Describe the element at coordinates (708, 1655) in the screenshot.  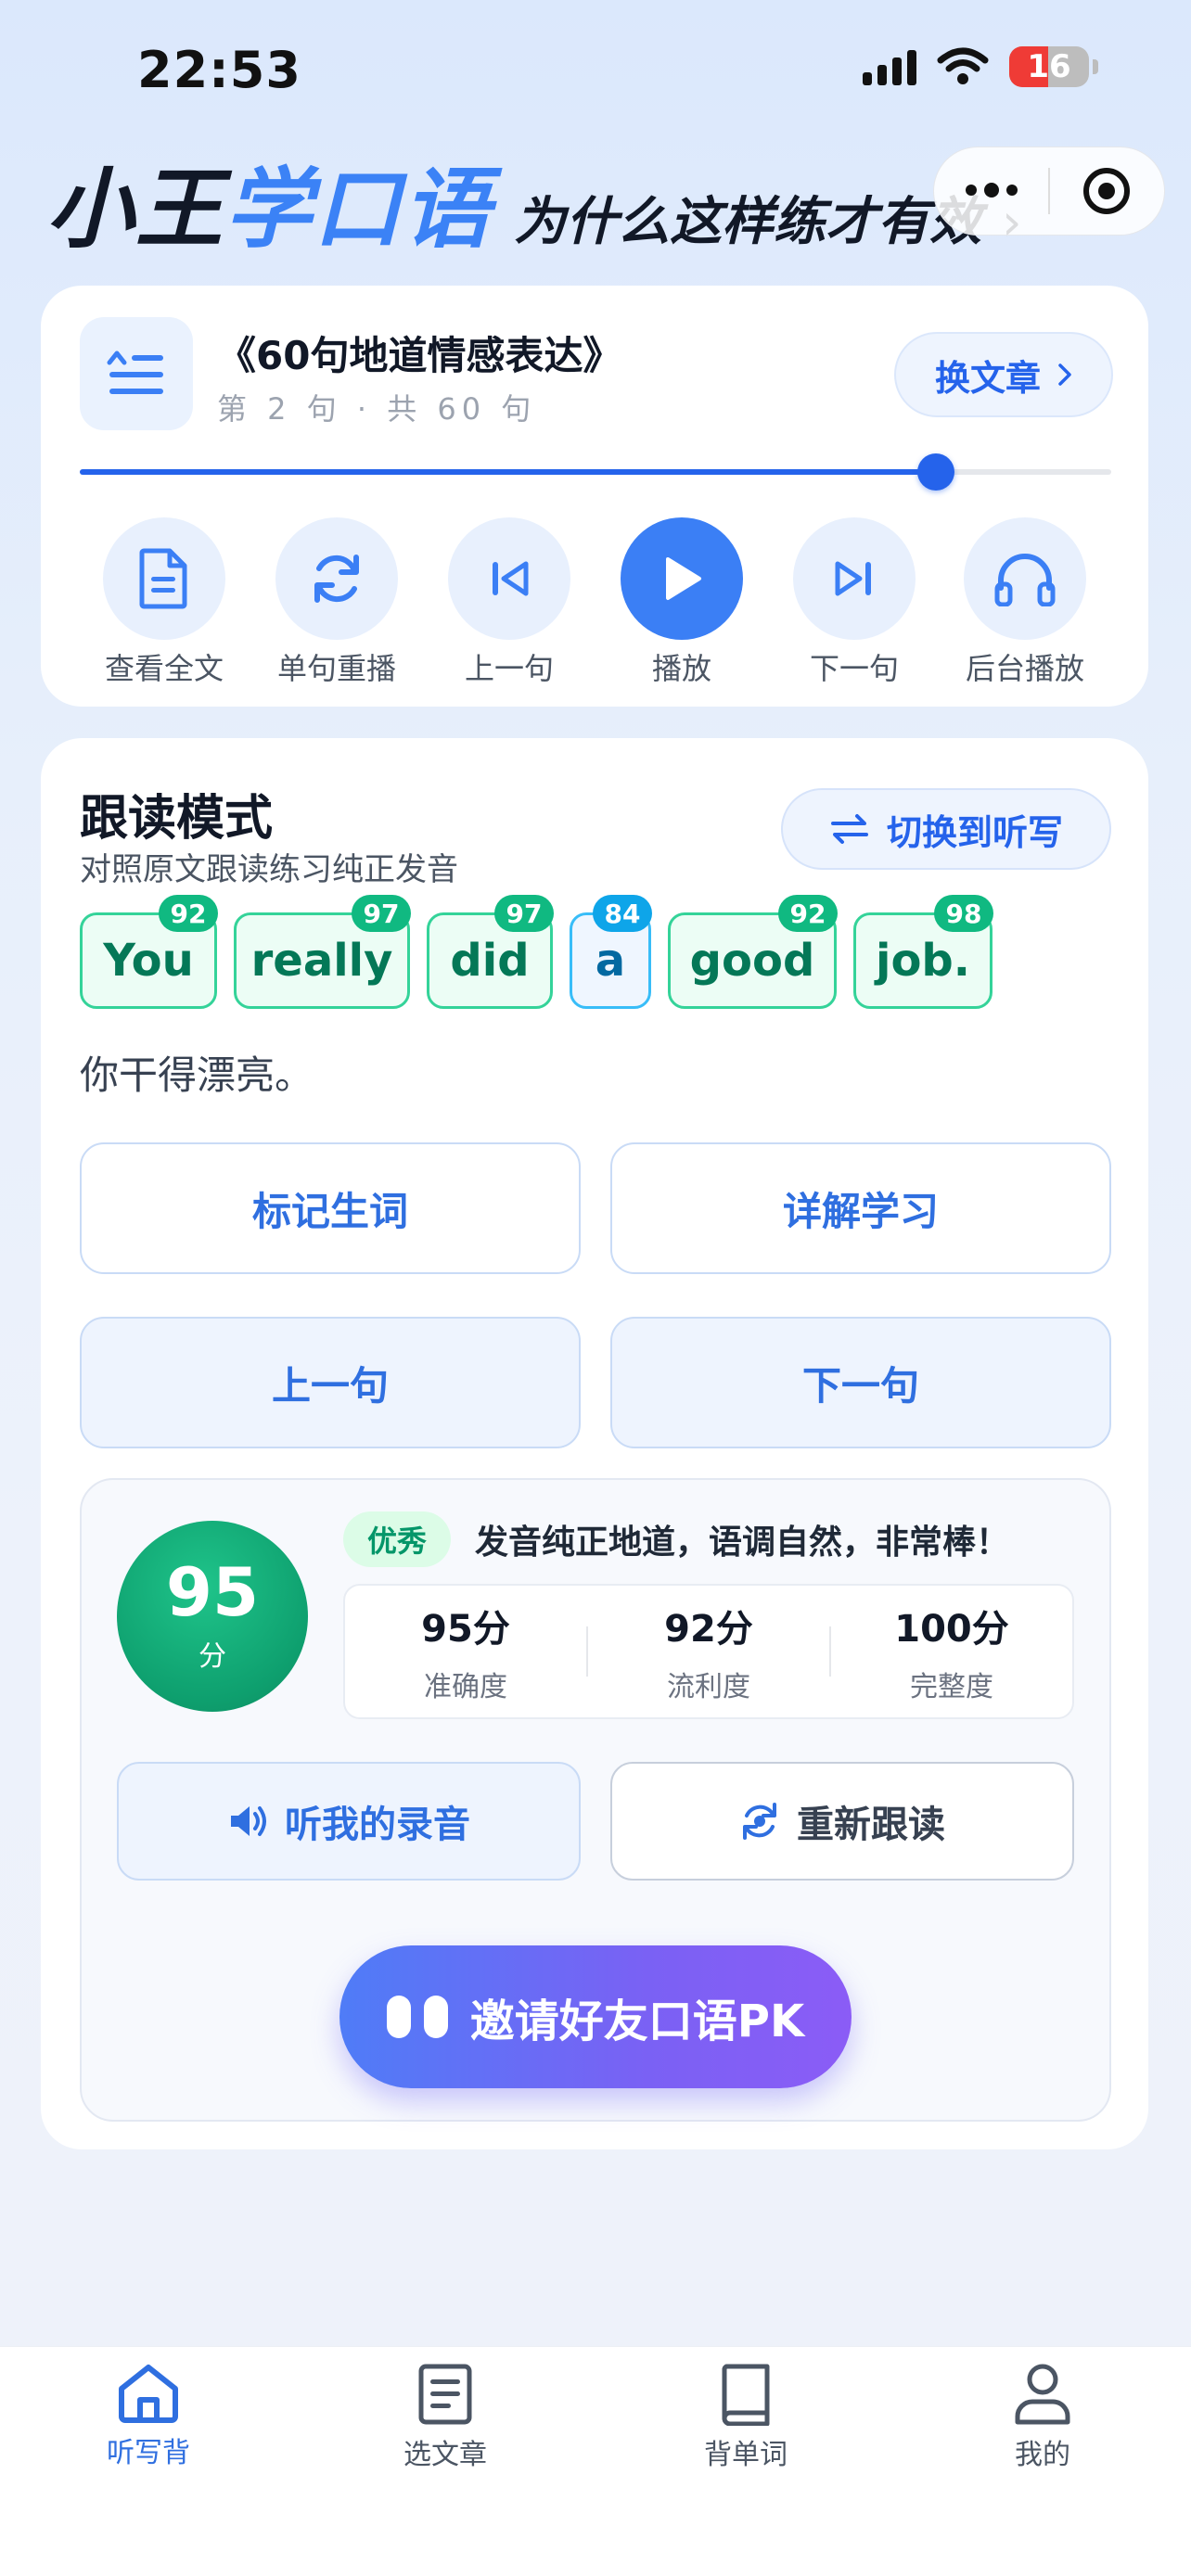
I see `metric-fluency: 92分 流利度` at that location.